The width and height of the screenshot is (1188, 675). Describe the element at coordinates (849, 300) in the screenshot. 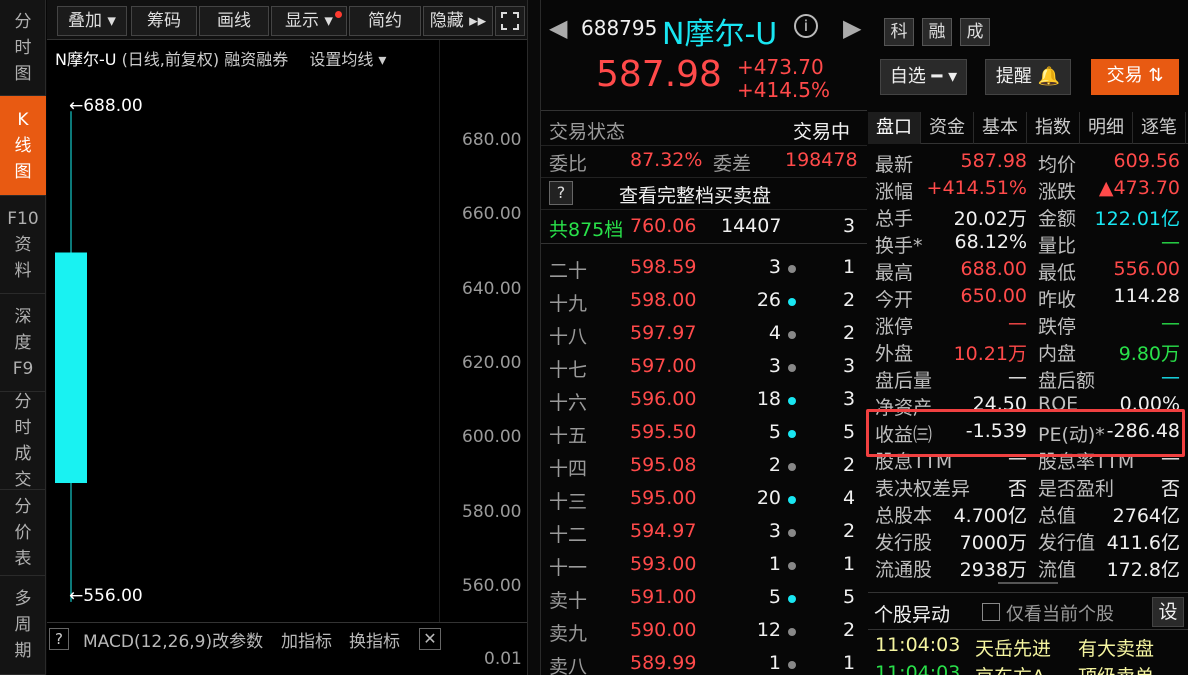

I see `level-count: 2` at that location.